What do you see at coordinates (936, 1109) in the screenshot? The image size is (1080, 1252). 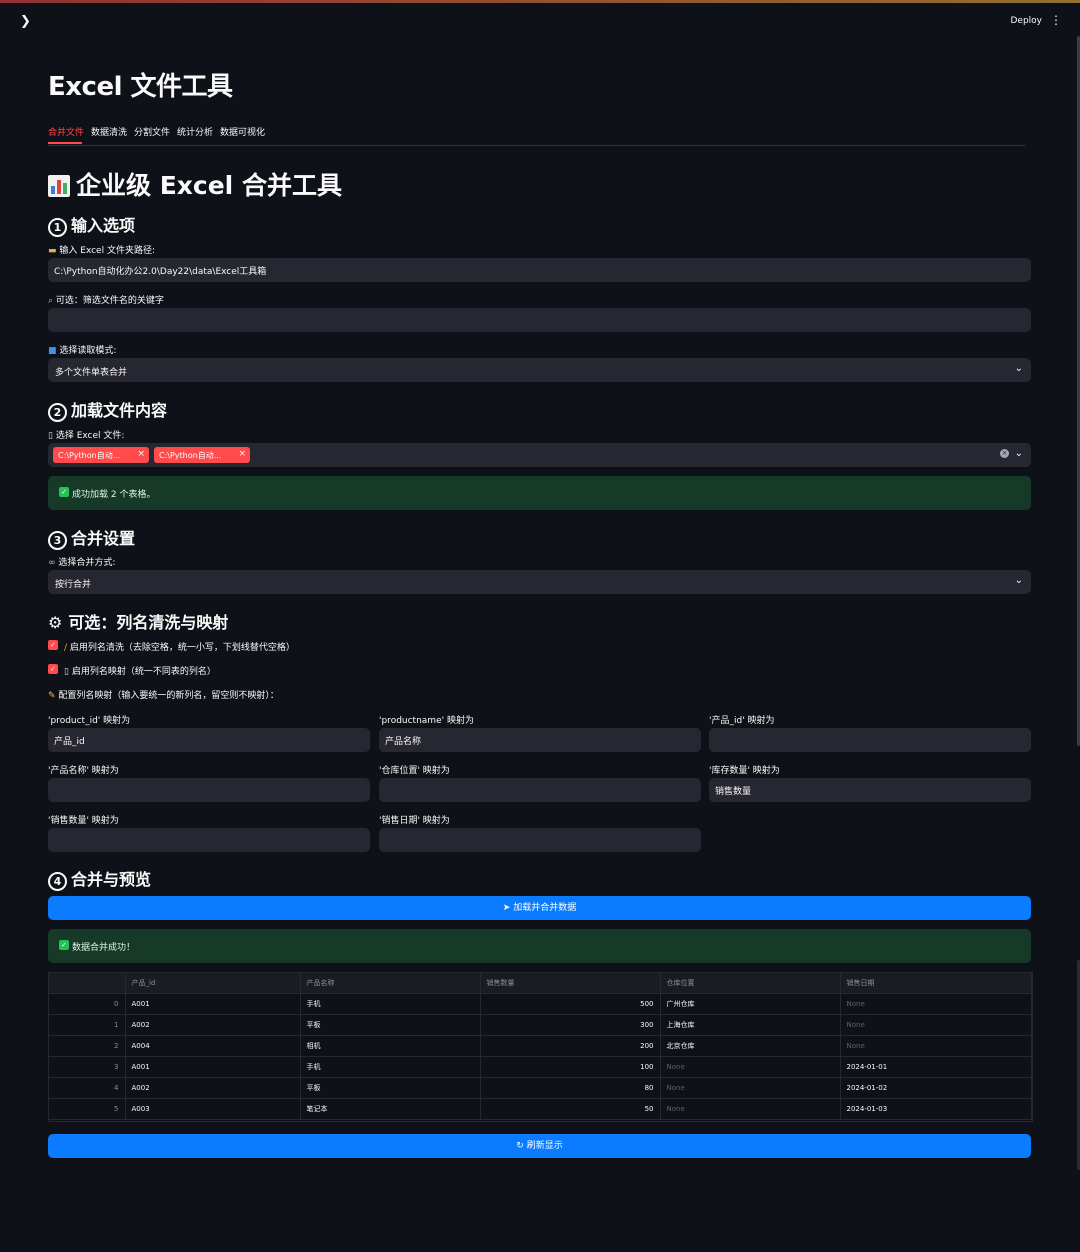 I see `table-cell: 2024-01-03` at bounding box center [936, 1109].